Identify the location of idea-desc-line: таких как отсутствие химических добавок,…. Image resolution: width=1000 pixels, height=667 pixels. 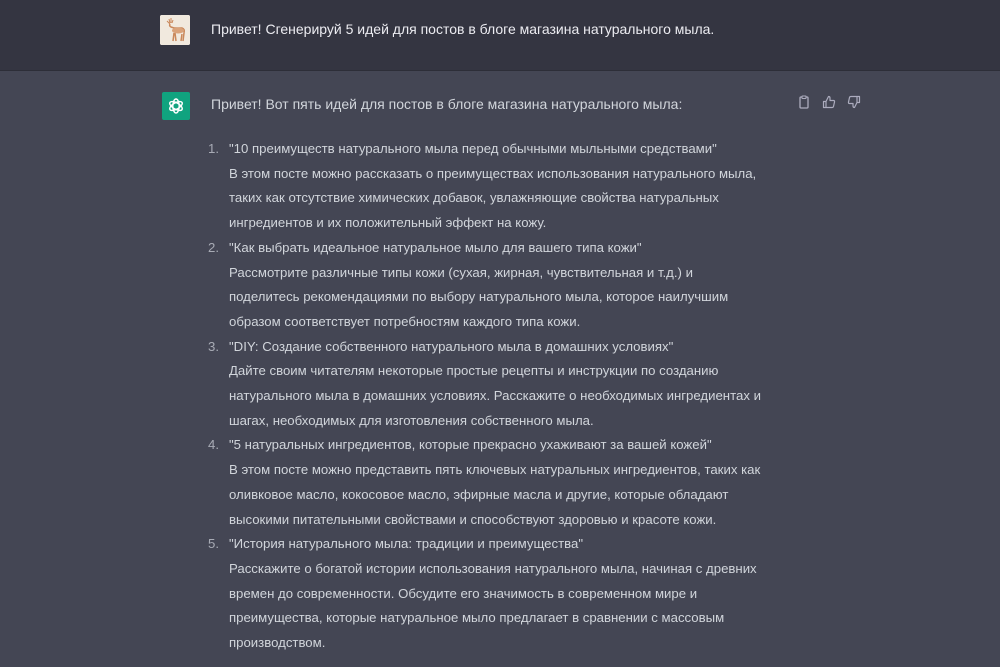
(474, 198).